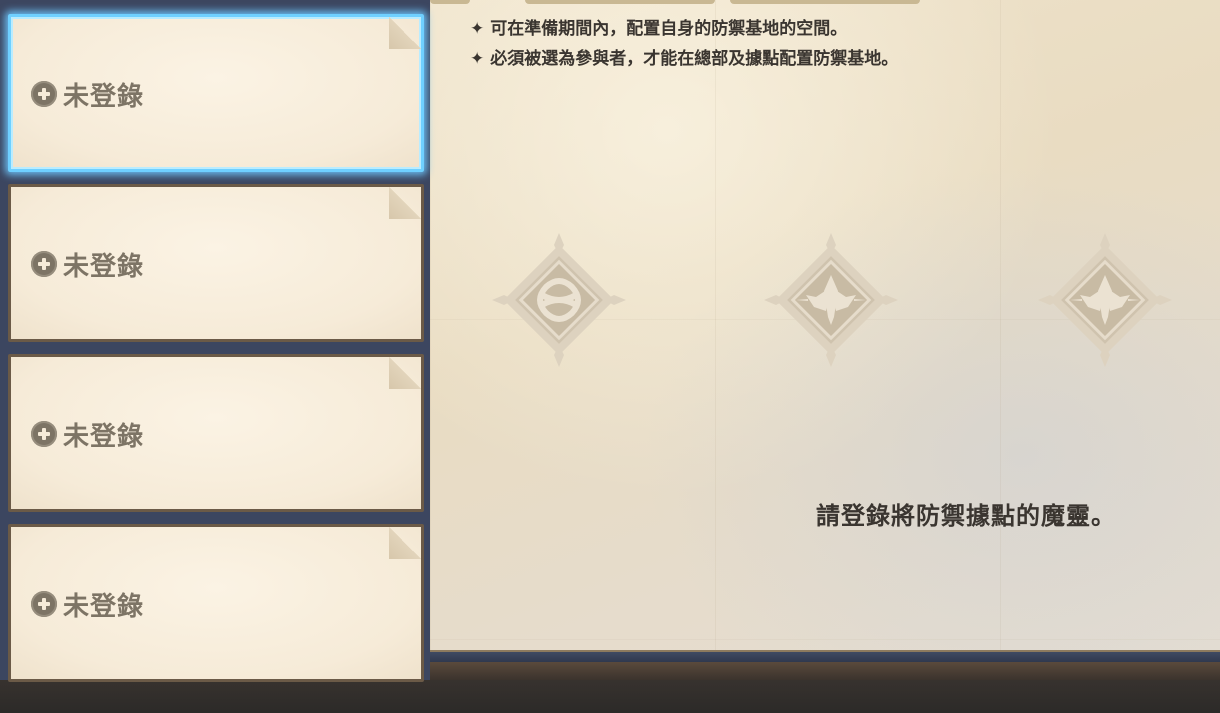 Image resolution: width=1220 pixels, height=713 pixels. Describe the element at coordinates (966, 516) in the screenshot. I see `register-prompt: 請登錄將防禦據點的魔靈。` at that location.